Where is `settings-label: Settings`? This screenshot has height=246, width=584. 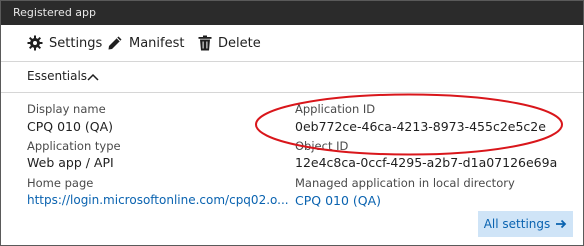
settings-label: Settings is located at coordinates (76, 43).